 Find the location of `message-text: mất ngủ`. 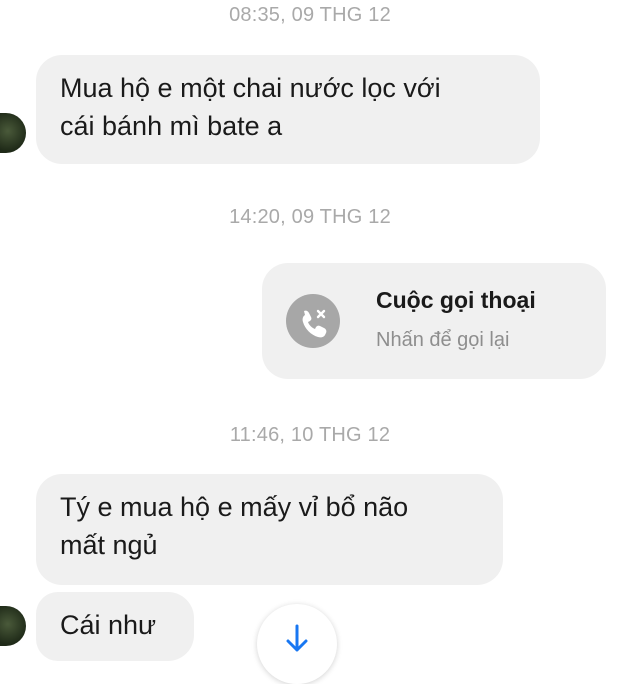

message-text: mất ngủ is located at coordinates (109, 545).